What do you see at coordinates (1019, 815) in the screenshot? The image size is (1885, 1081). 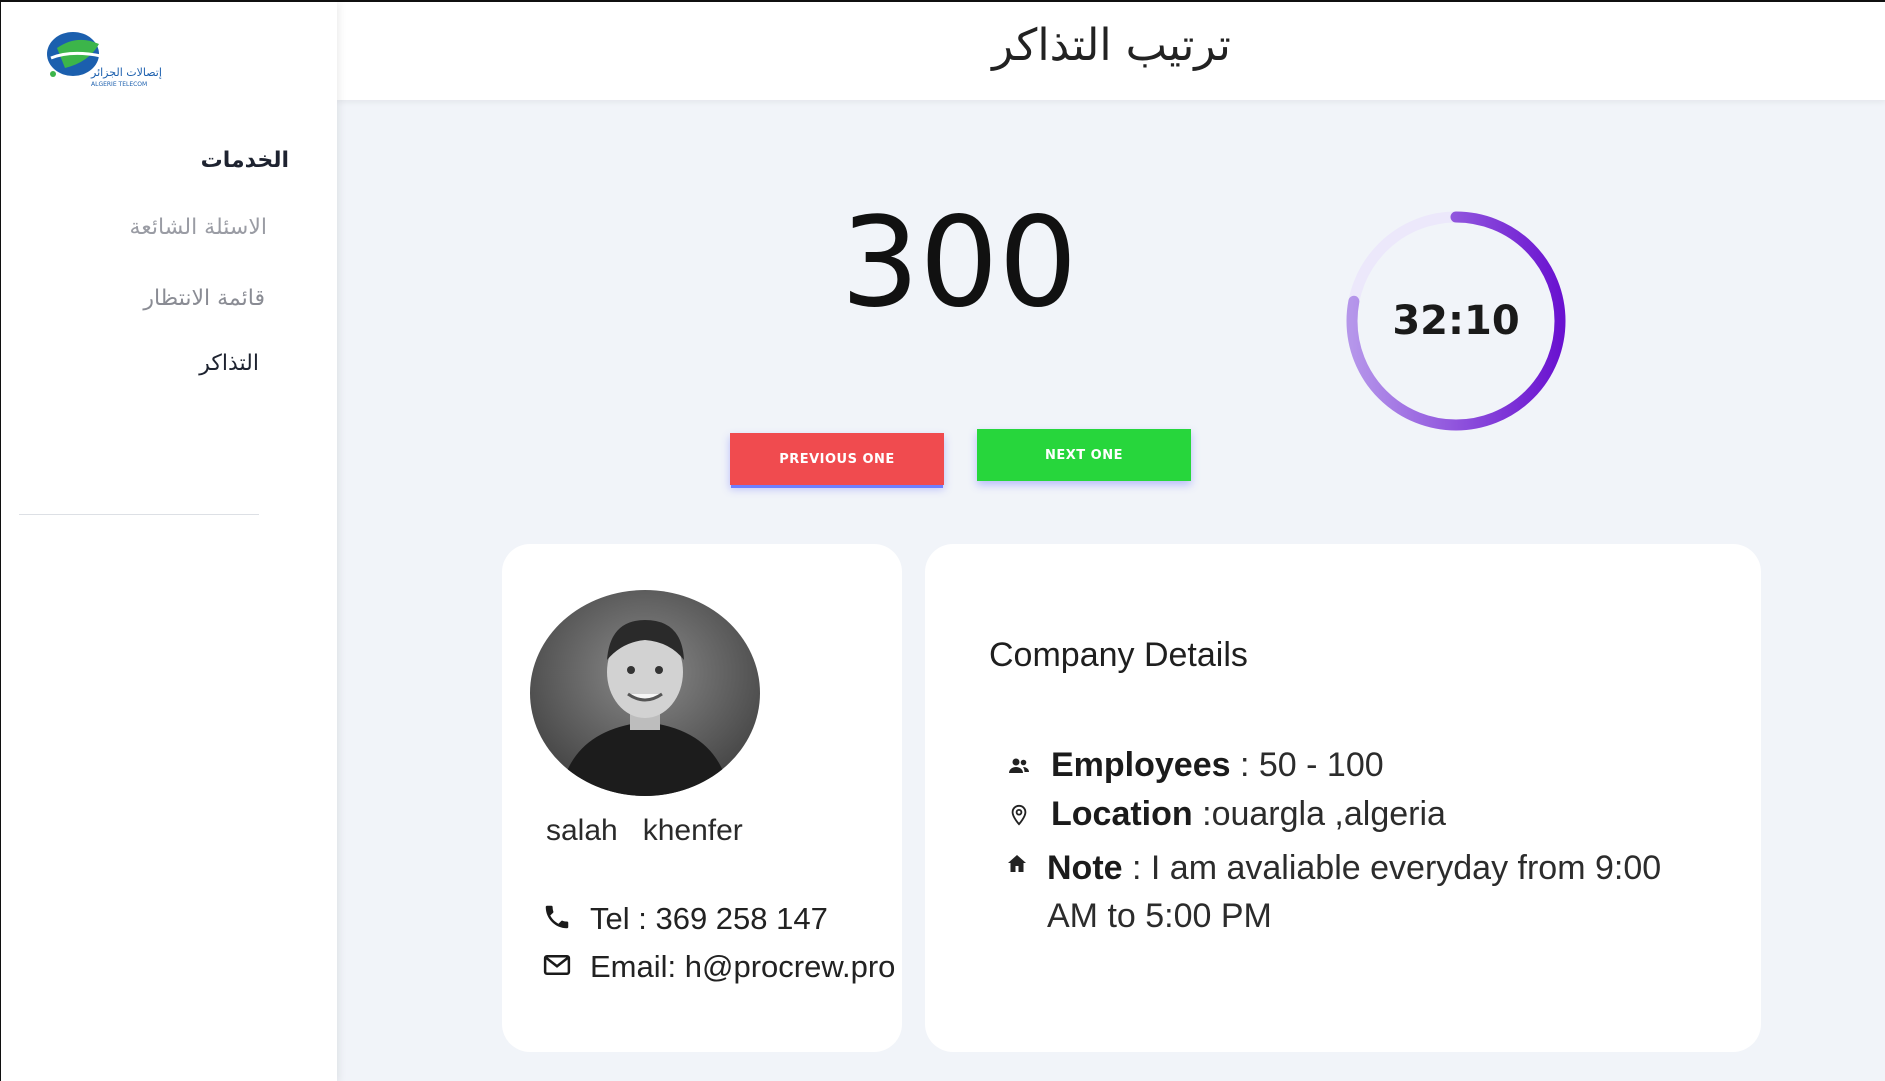 I see `location-pin-icon` at bounding box center [1019, 815].